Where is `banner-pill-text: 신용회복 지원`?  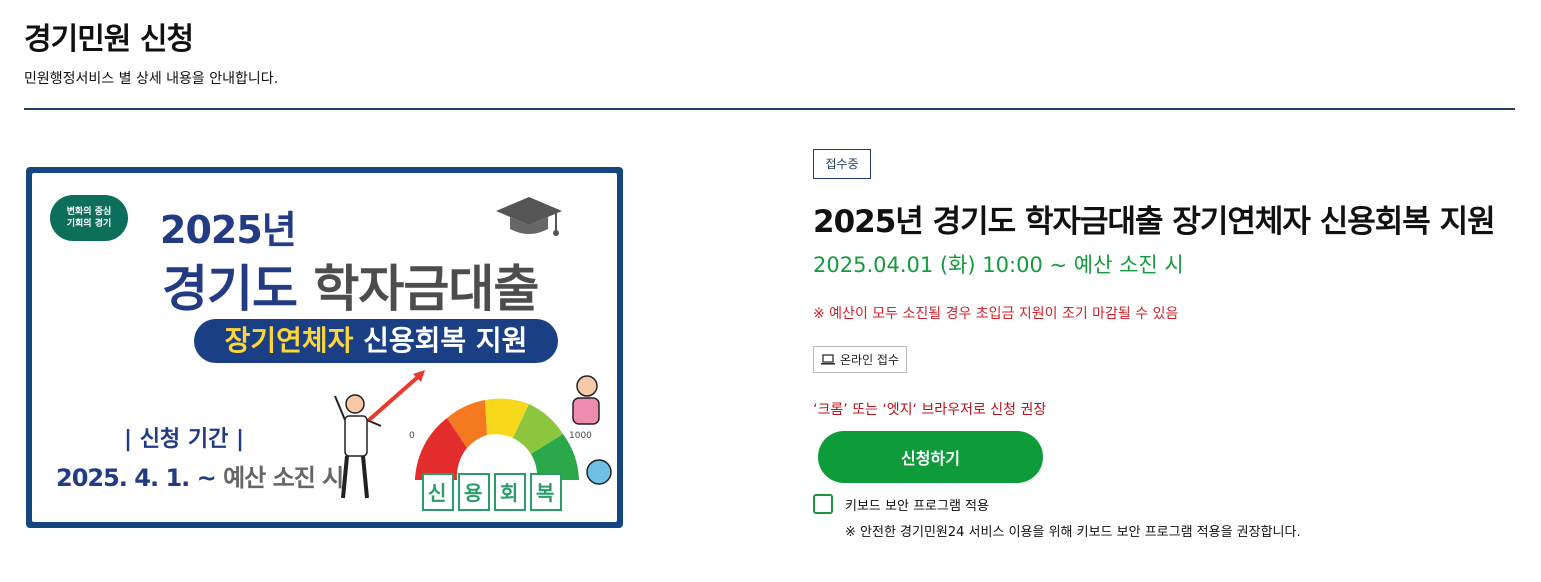
banner-pill-text: 신용회복 지원 is located at coordinates (445, 340).